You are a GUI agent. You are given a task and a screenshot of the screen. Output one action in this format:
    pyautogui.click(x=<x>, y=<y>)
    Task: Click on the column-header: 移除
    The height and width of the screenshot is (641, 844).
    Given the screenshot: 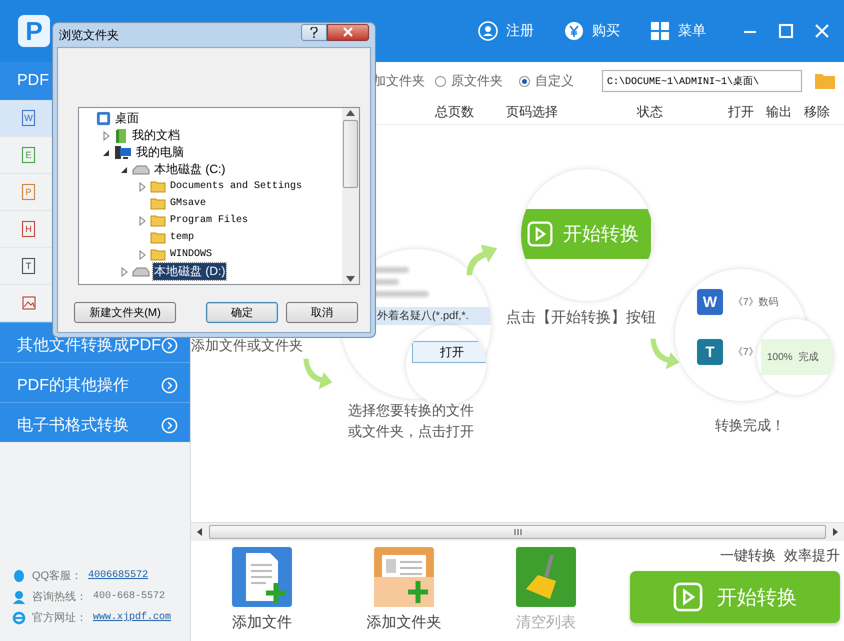 What is the action you would take?
    pyautogui.click(x=817, y=112)
    